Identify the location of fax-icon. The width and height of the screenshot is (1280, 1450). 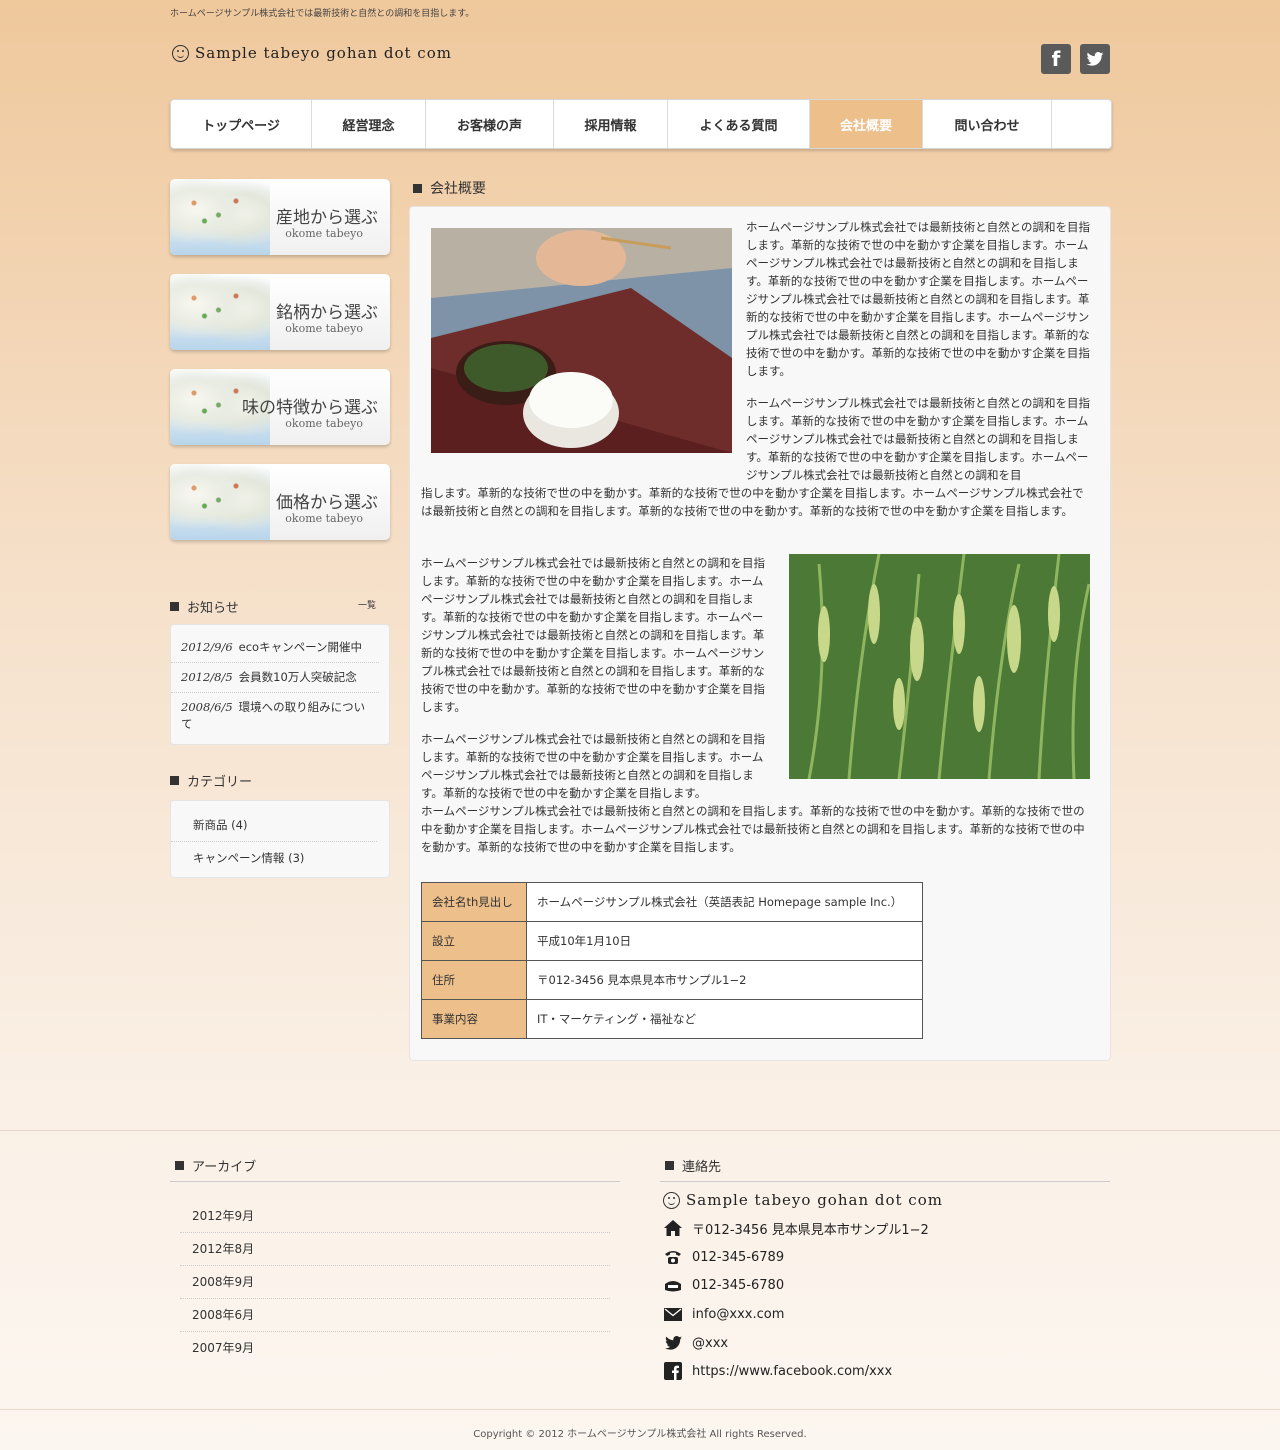
(673, 1285).